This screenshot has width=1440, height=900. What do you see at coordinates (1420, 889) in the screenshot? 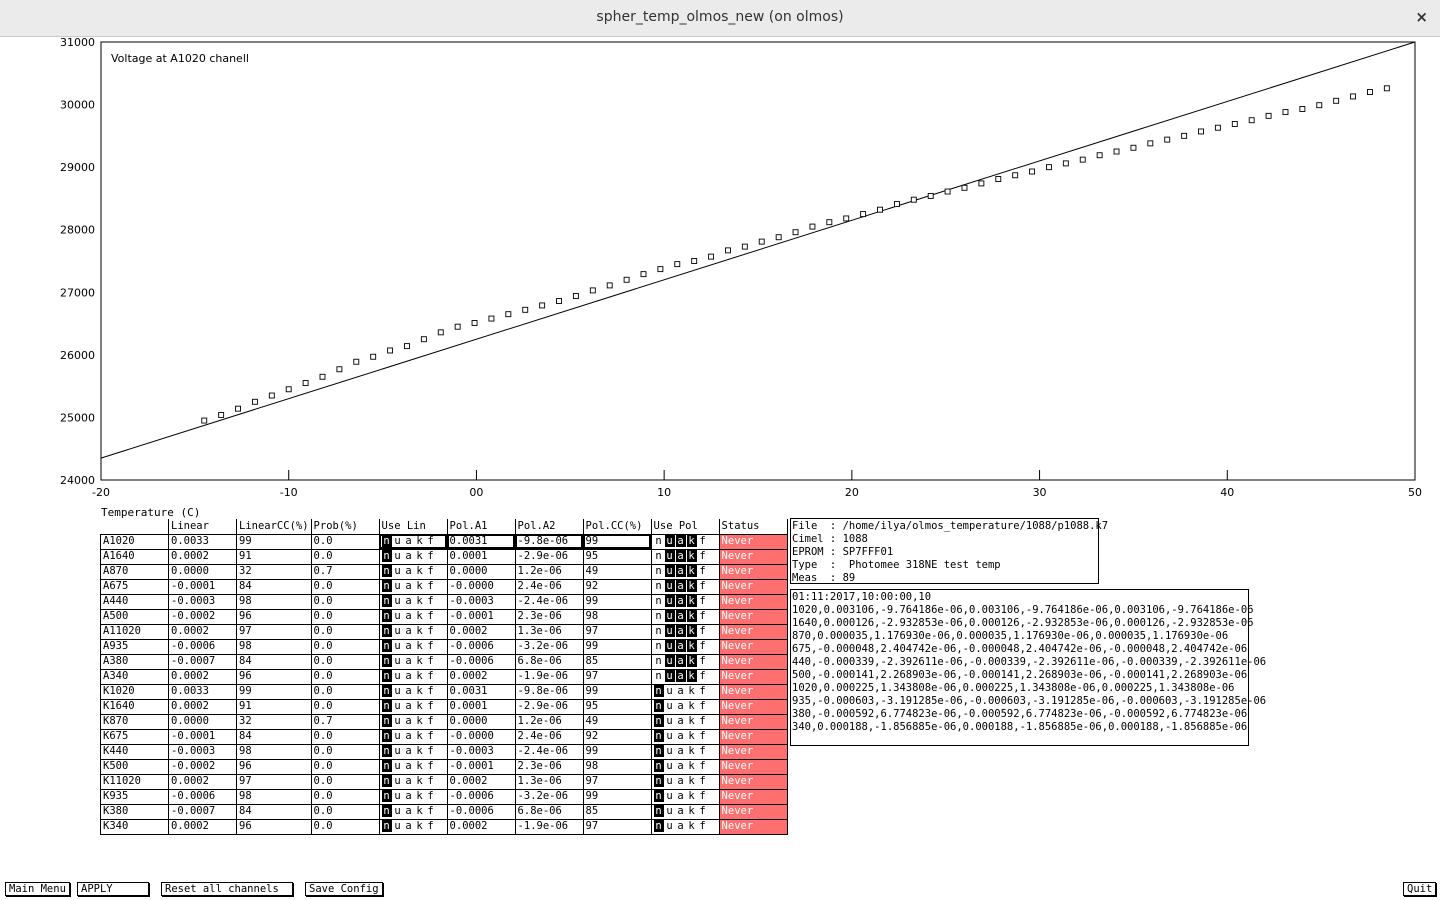
I see `quit-button: Quit` at bounding box center [1420, 889].